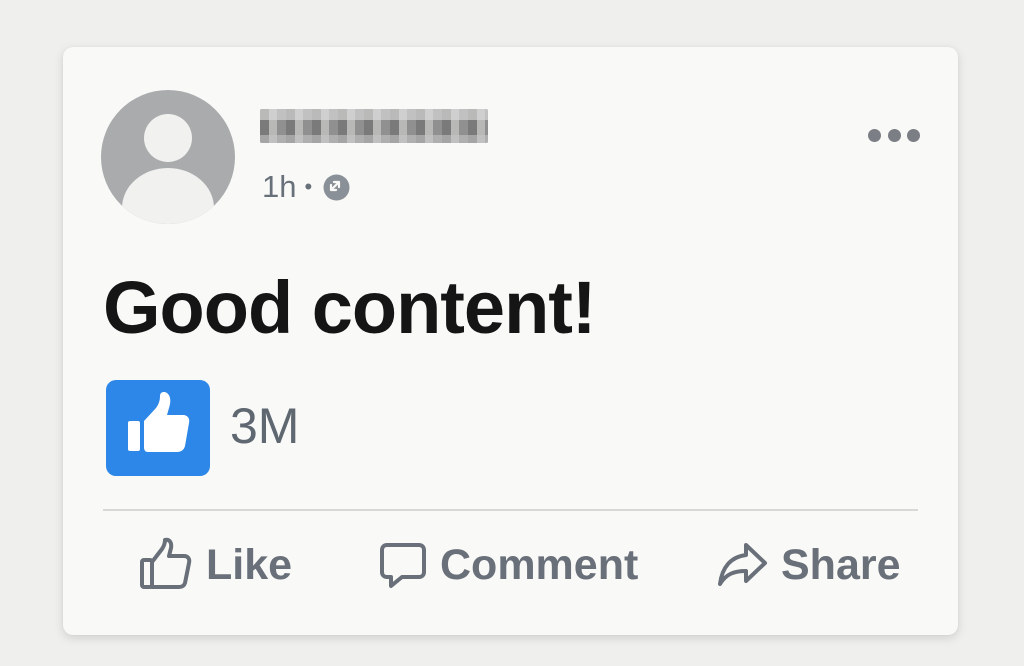 The image size is (1024, 666). What do you see at coordinates (249, 564) in the screenshot?
I see `like-label: Like` at bounding box center [249, 564].